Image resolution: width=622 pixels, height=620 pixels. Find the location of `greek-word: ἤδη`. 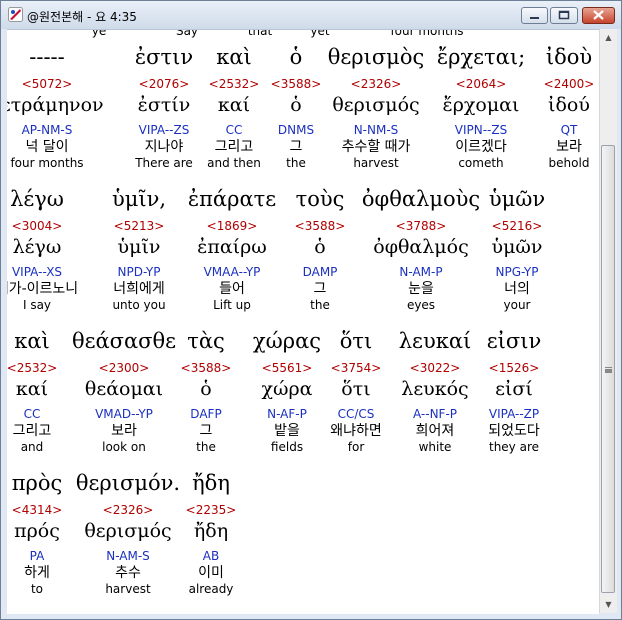

greek-word: ἤδη is located at coordinates (211, 483).